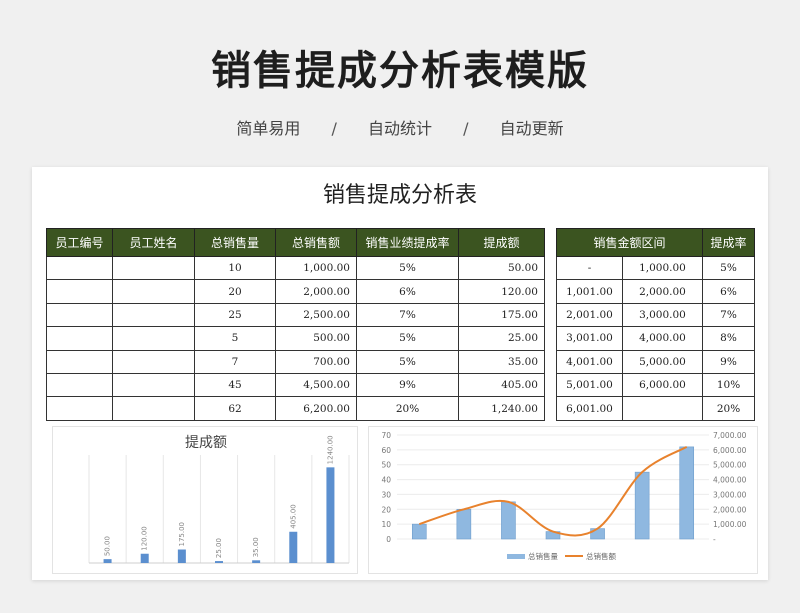 This screenshot has height=613, width=800. I want to click on cell-range-min: 6,001.00, so click(590, 408).